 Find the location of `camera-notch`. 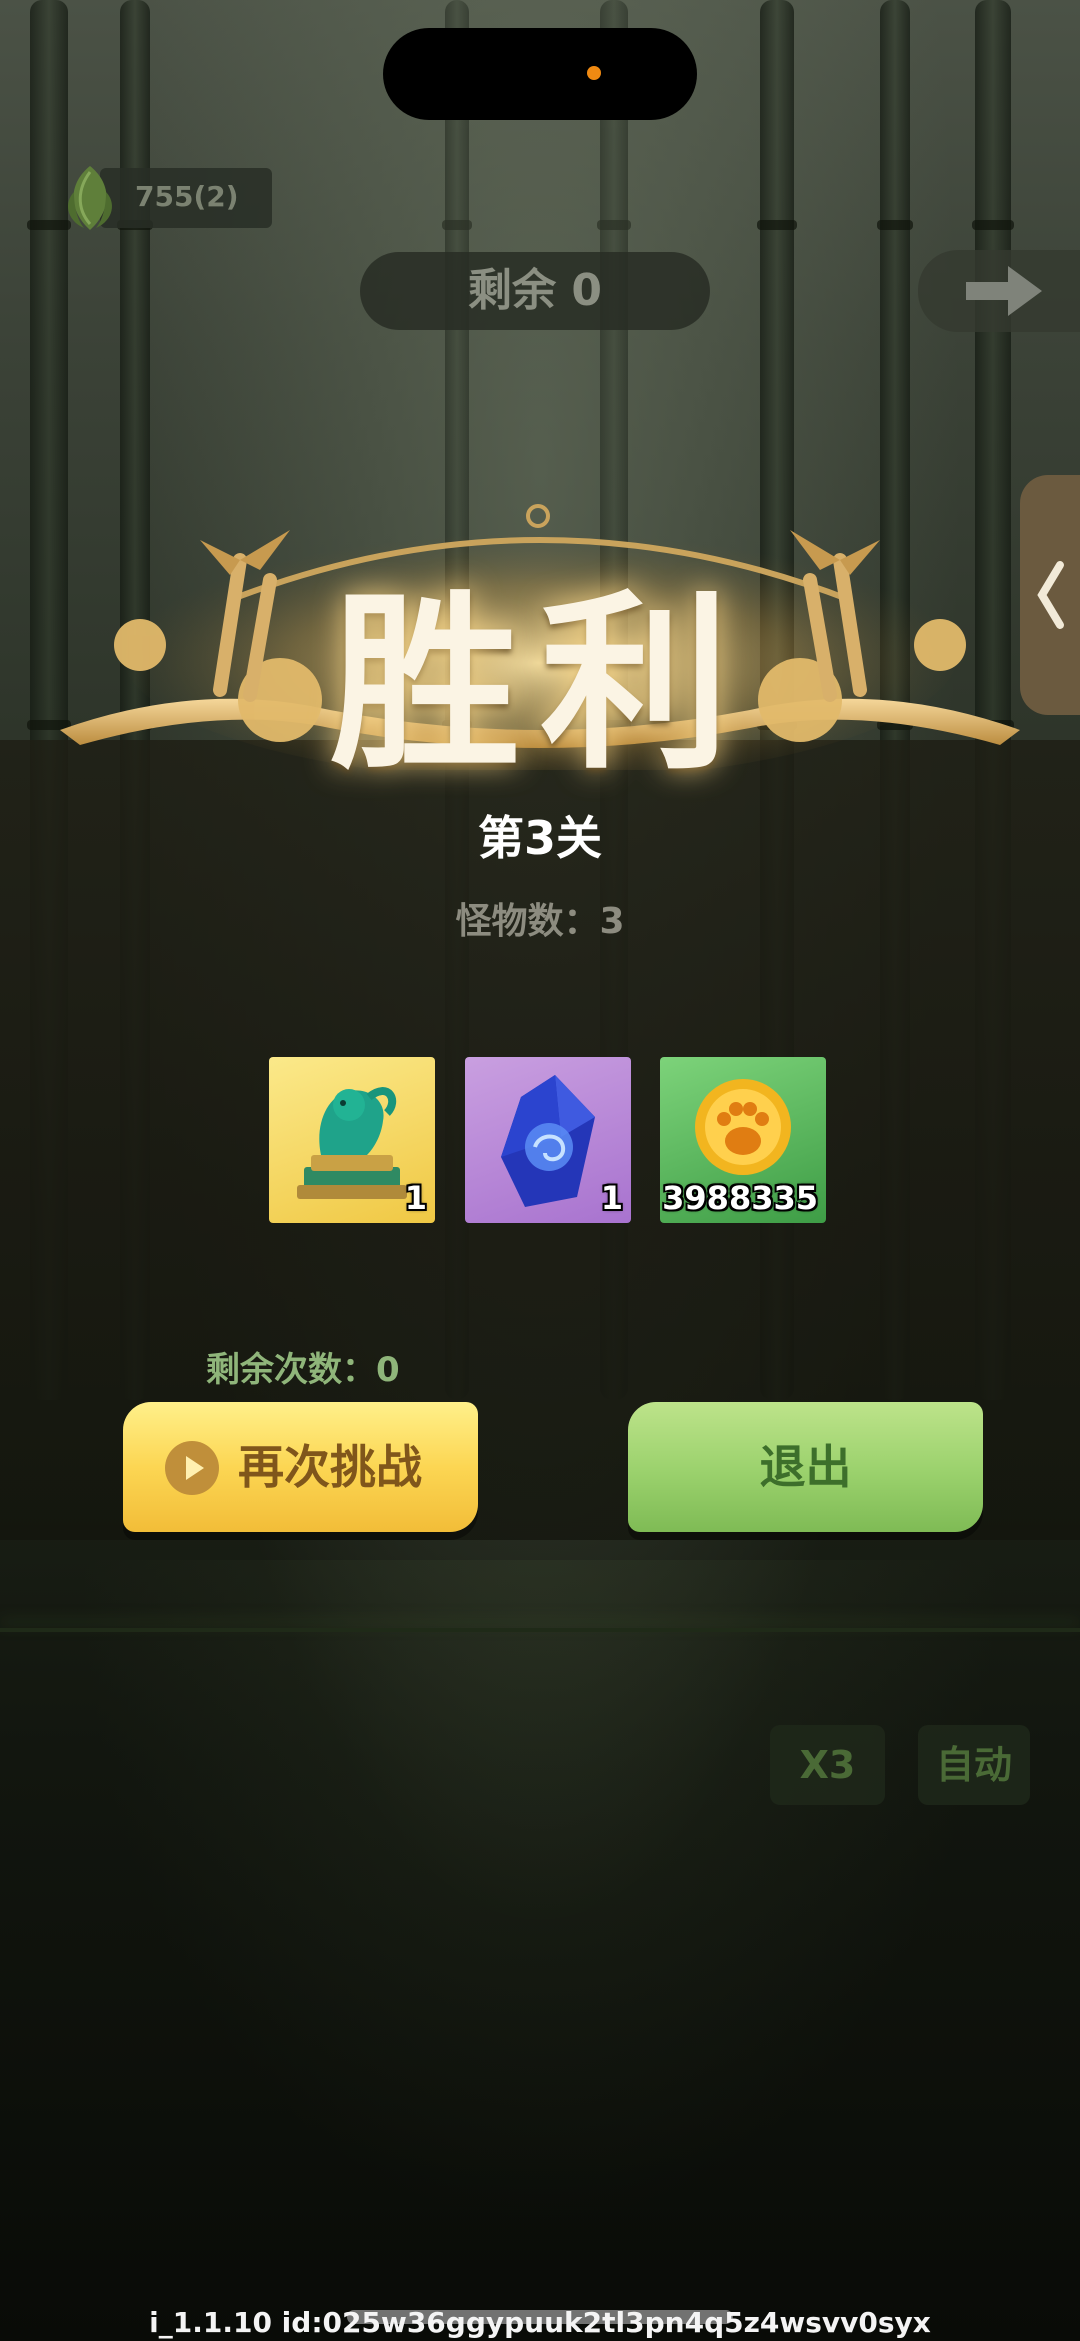

camera-notch is located at coordinates (540, 74).